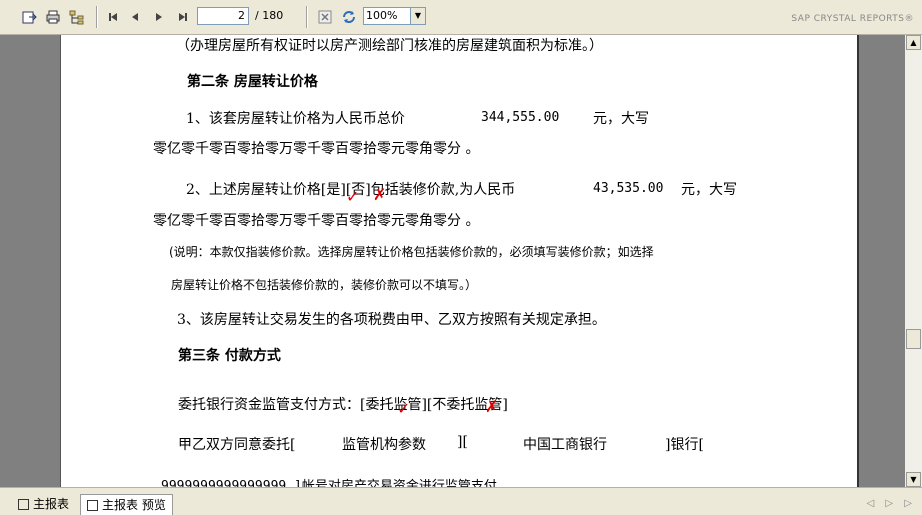  What do you see at coordinates (252, 82) in the screenshot?
I see `section-2-title: 第二条 房屋转让价格` at bounding box center [252, 82].